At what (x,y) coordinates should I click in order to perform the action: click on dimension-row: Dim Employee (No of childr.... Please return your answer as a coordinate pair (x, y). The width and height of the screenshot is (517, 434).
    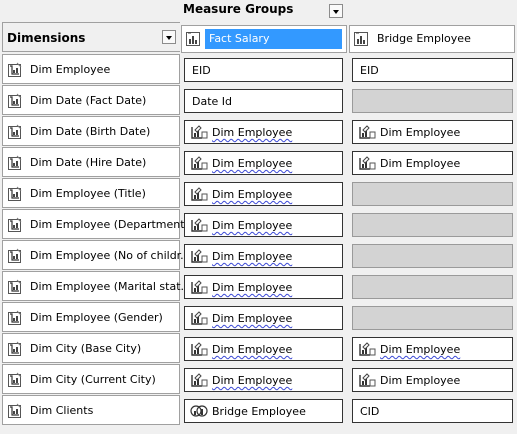
    Looking at the image, I should click on (96, 255).